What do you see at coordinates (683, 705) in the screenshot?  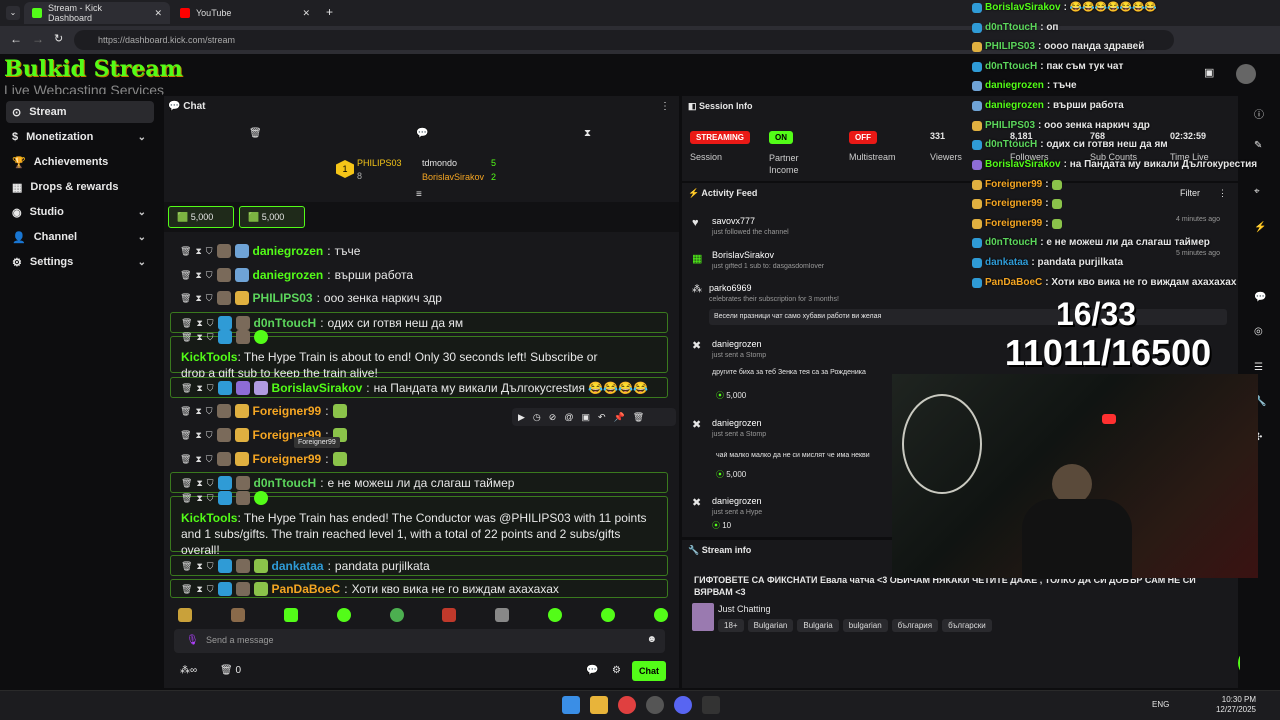 I see `discord-icon` at bounding box center [683, 705].